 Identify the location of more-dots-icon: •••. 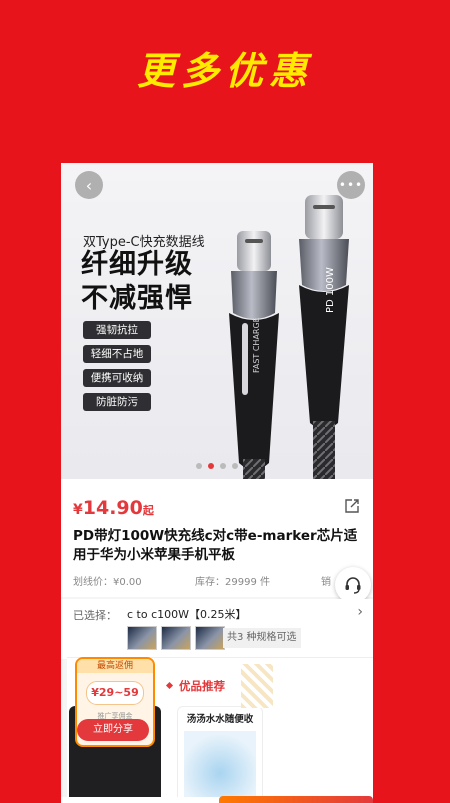
(351, 185).